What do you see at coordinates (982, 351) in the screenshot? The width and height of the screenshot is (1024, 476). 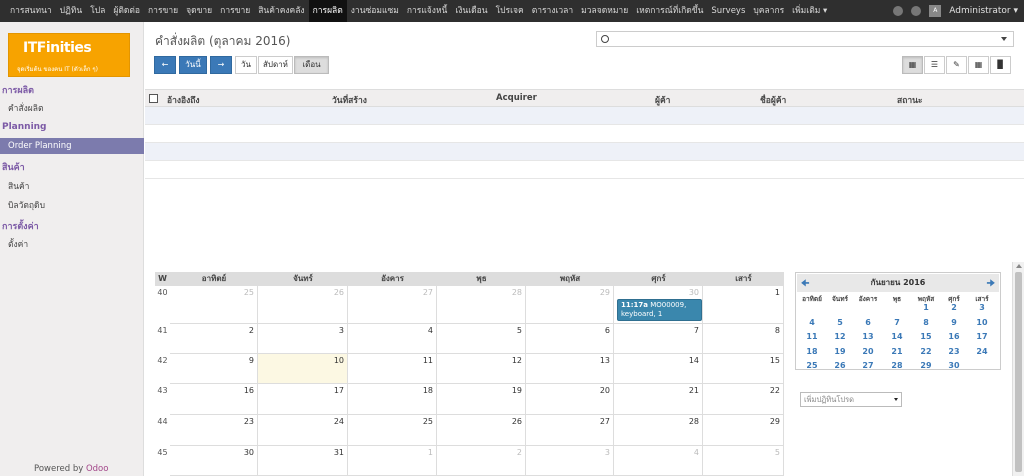 I see `mini-day: 24` at bounding box center [982, 351].